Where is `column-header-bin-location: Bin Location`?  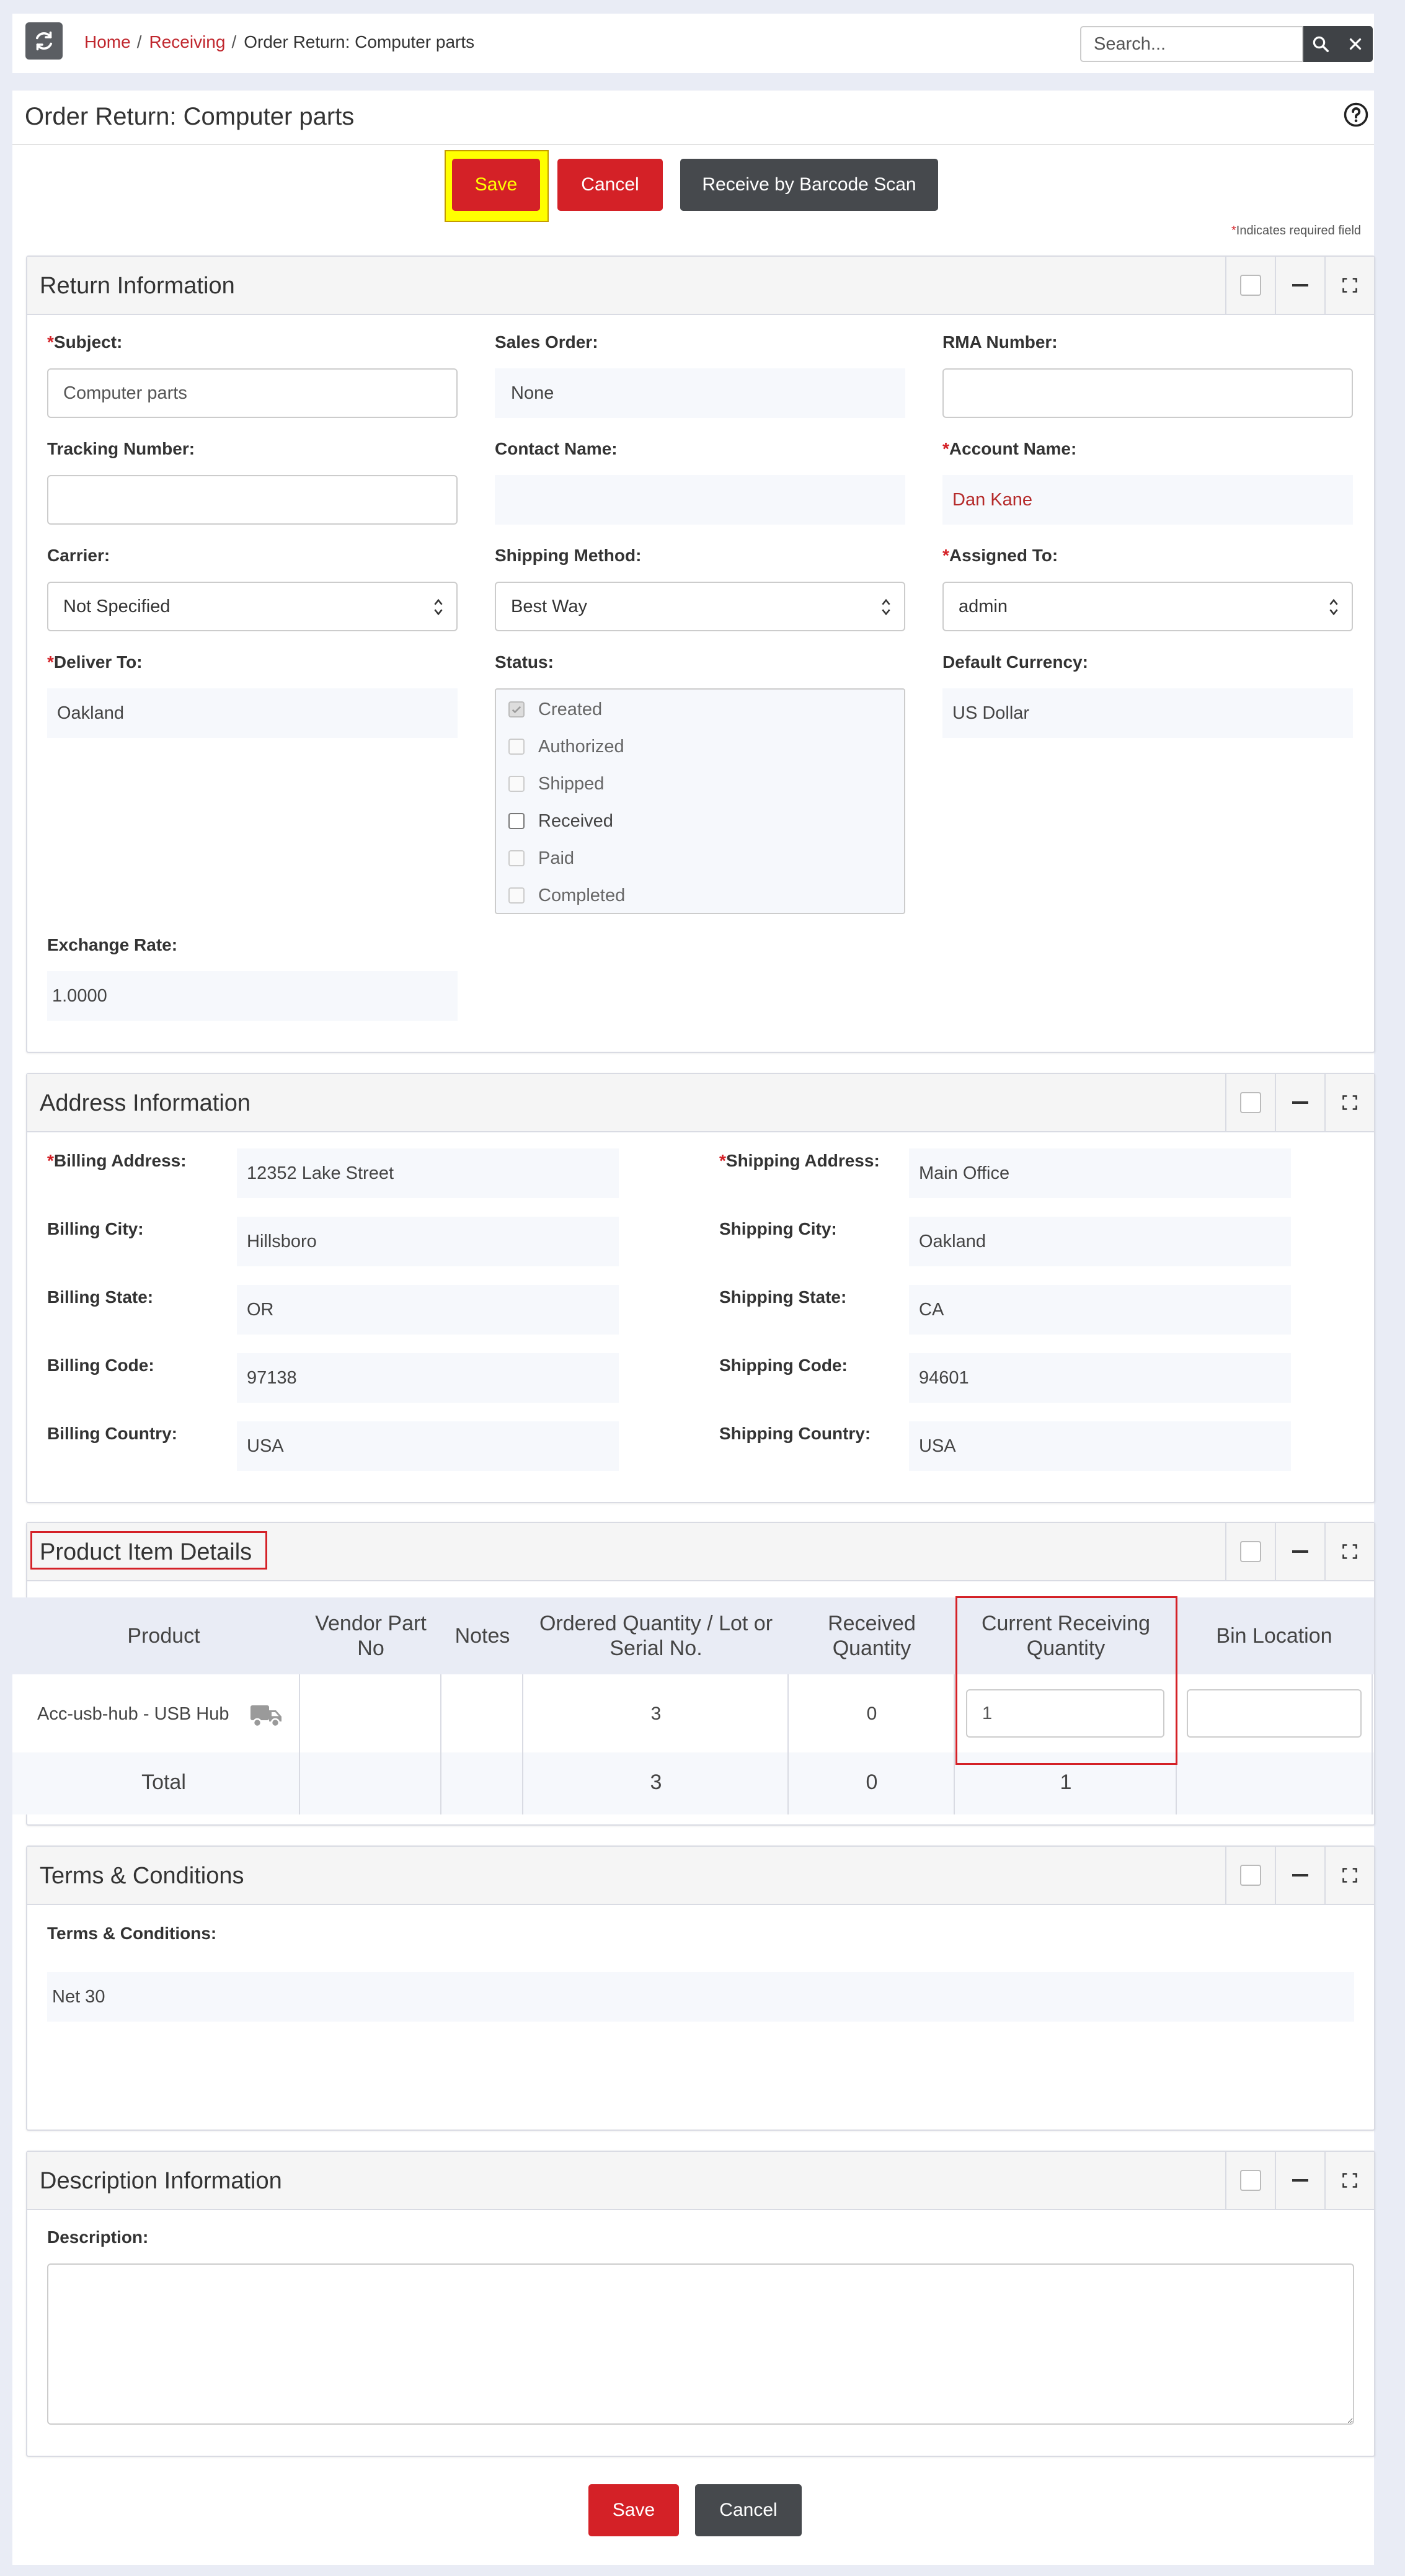
column-header-bin-location: Bin Location is located at coordinates (1274, 1636).